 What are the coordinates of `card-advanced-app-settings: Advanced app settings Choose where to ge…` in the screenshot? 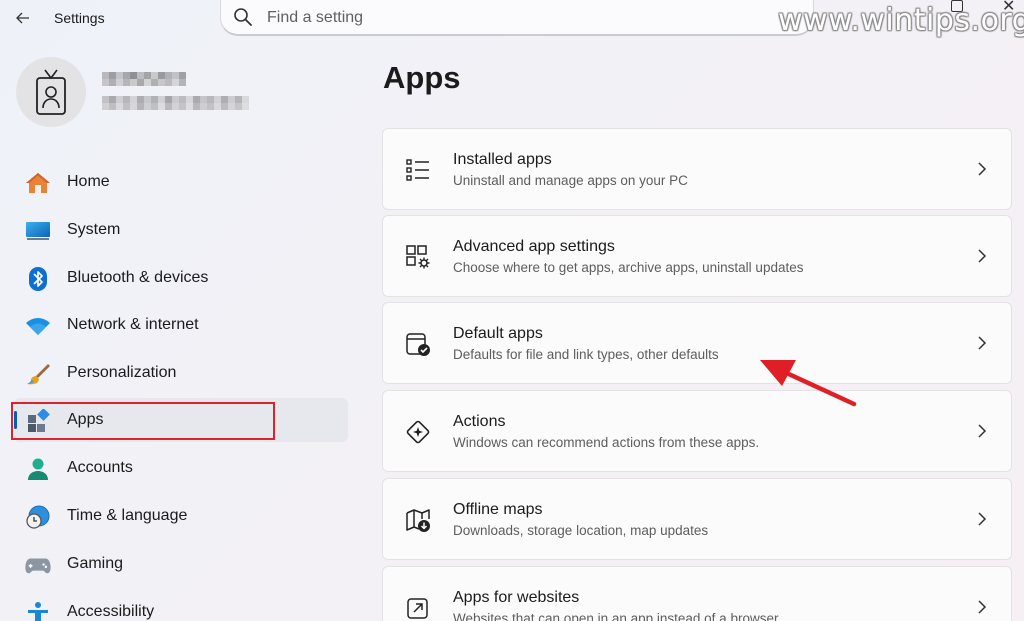 It's located at (697, 256).